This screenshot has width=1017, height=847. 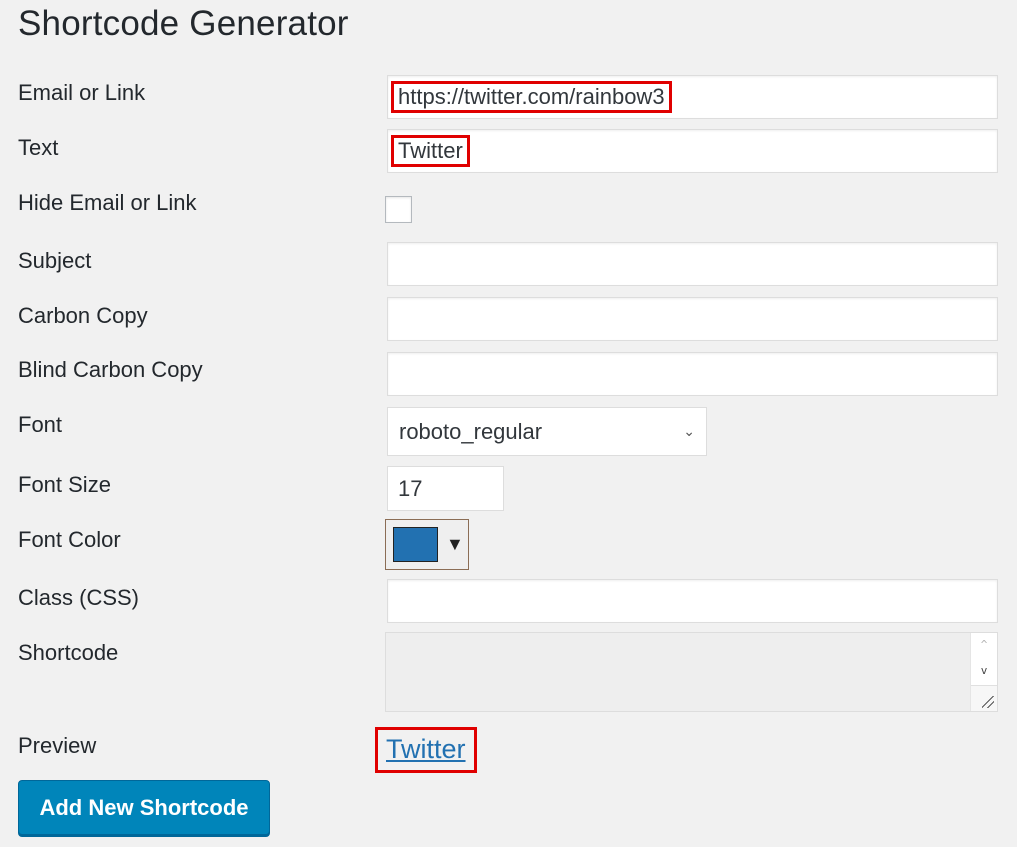 I want to click on font-size-input: 17, so click(x=445, y=488).